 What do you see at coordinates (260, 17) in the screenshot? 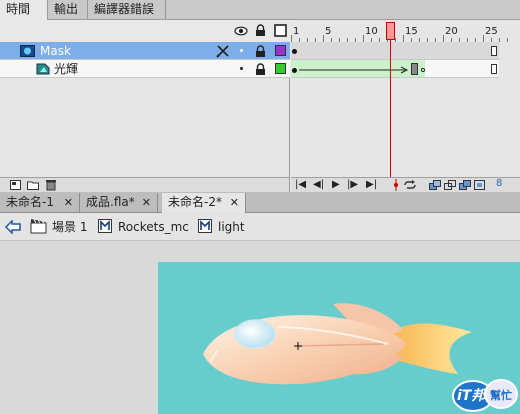
I see `panel-tab-bar: 時間軸 輸出 編譯器錯誤` at bounding box center [260, 17].